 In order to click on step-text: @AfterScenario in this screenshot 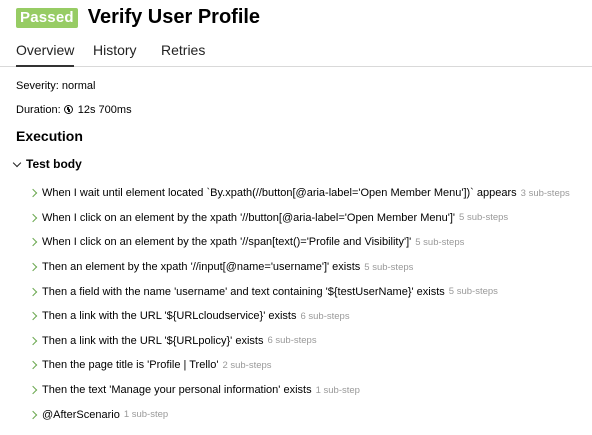, I will do `click(81, 414)`.